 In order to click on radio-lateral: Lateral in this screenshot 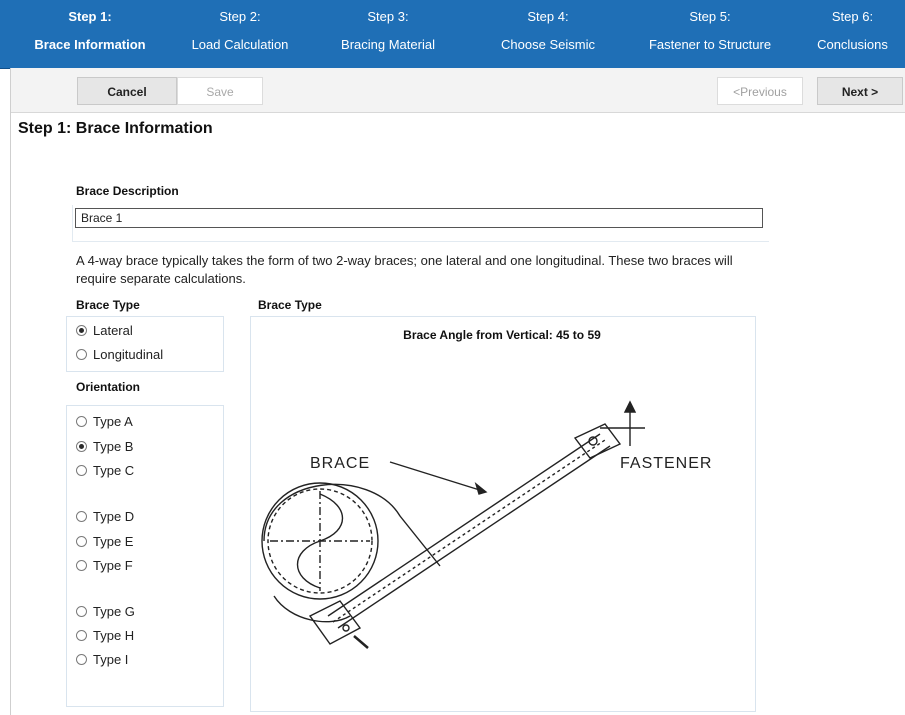, I will do `click(104, 330)`.